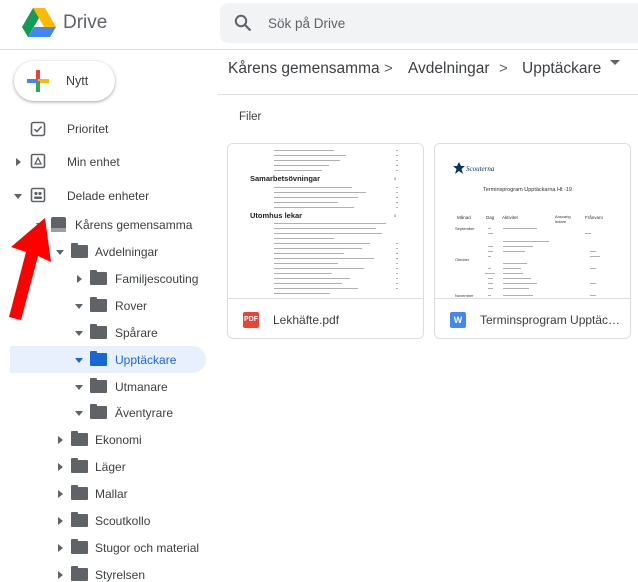 Image resolution: width=638 pixels, height=582 pixels. Describe the element at coordinates (464, 217) in the screenshot. I see `preview-col-month: Månad` at that location.